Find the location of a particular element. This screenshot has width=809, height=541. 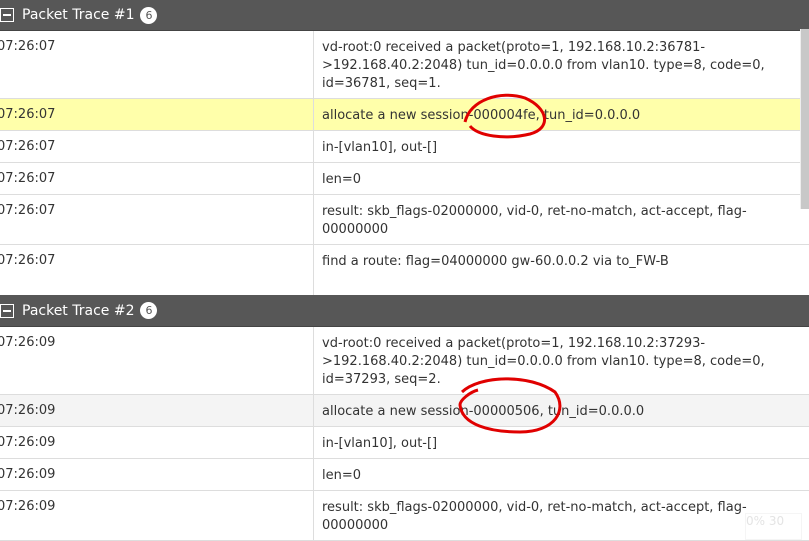

table-row: 07:26:09 len=0 is located at coordinates (404, 475).